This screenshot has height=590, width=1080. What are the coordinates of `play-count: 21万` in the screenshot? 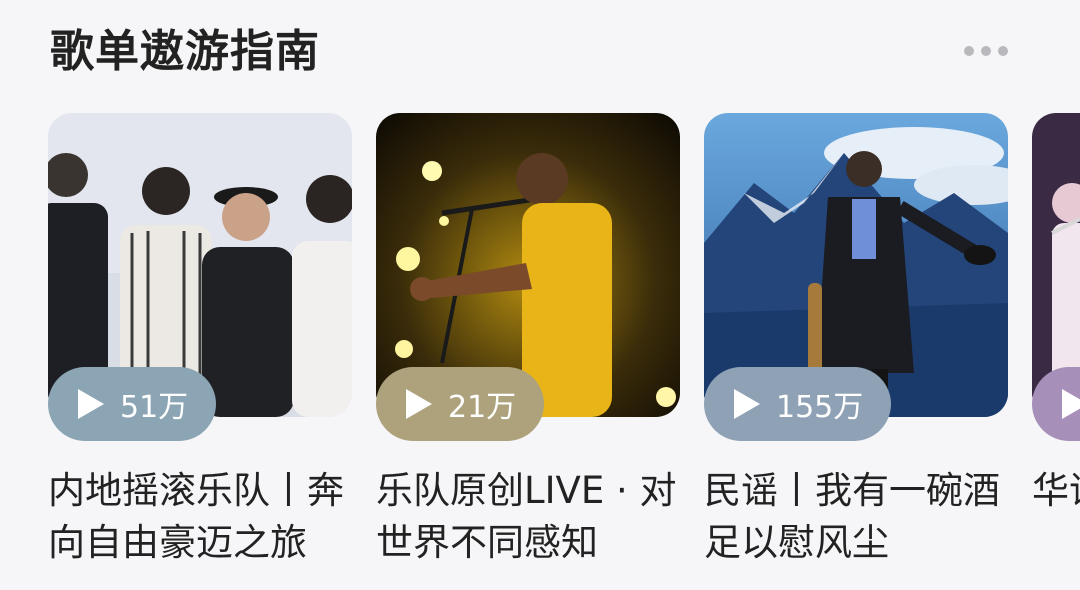 It's located at (482, 407).